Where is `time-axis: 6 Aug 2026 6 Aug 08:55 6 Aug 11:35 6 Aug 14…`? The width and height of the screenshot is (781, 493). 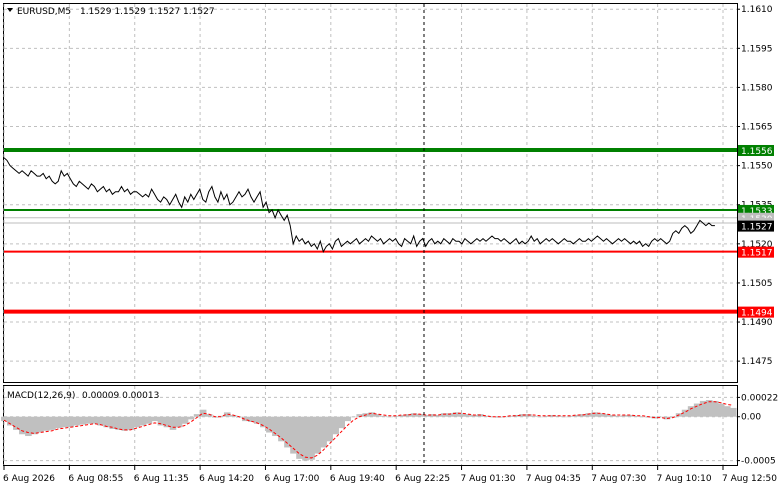
time-axis: 6 Aug 2026 6 Aug 08:55 6 Aug 11:35 6 Aug 14… is located at coordinates (390, 475).